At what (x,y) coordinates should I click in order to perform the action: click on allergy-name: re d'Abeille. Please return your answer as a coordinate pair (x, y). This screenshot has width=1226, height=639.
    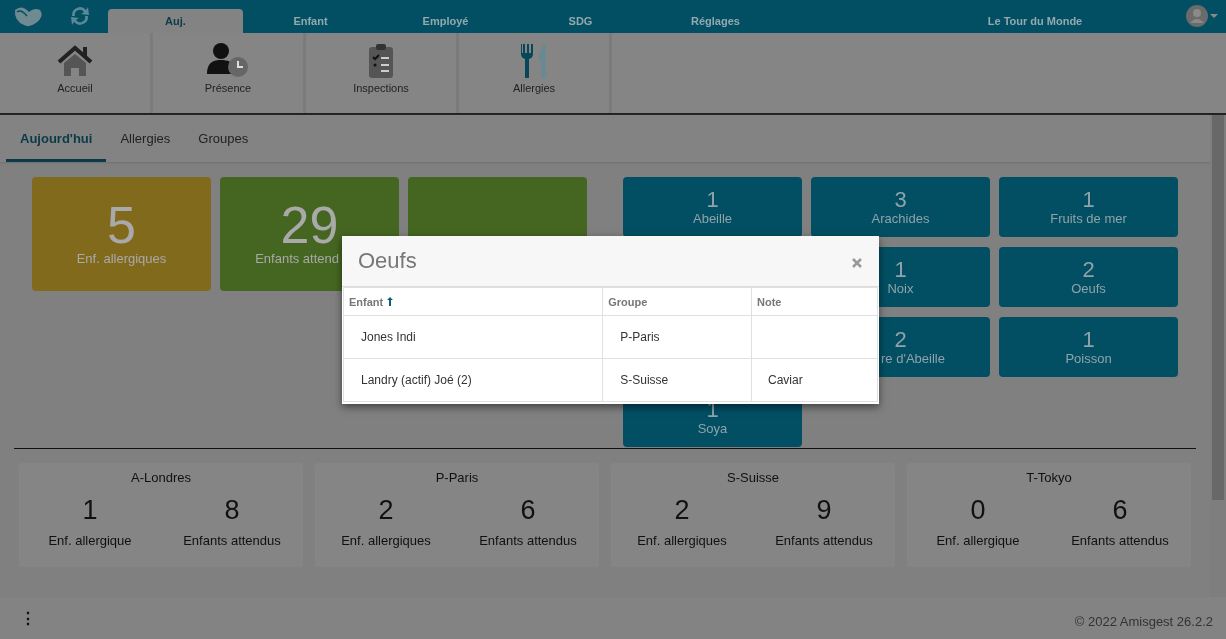
    Looking at the image, I should click on (913, 358).